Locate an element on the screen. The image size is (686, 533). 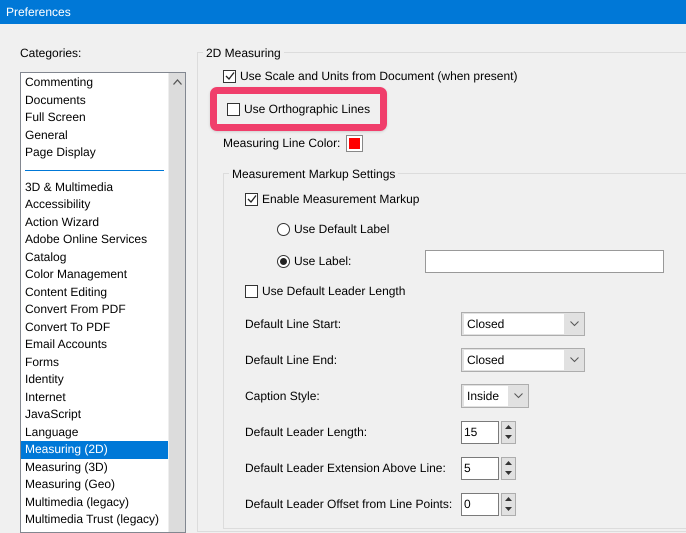
field-label: Default Line Start: is located at coordinates (293, 324).